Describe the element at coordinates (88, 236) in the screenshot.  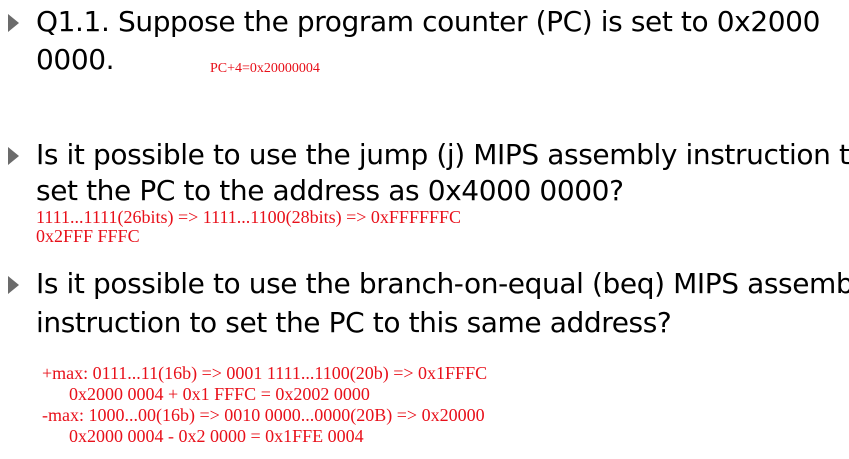
I see `jump-answer-line-2: 0x2FFF FFFC` at that location.